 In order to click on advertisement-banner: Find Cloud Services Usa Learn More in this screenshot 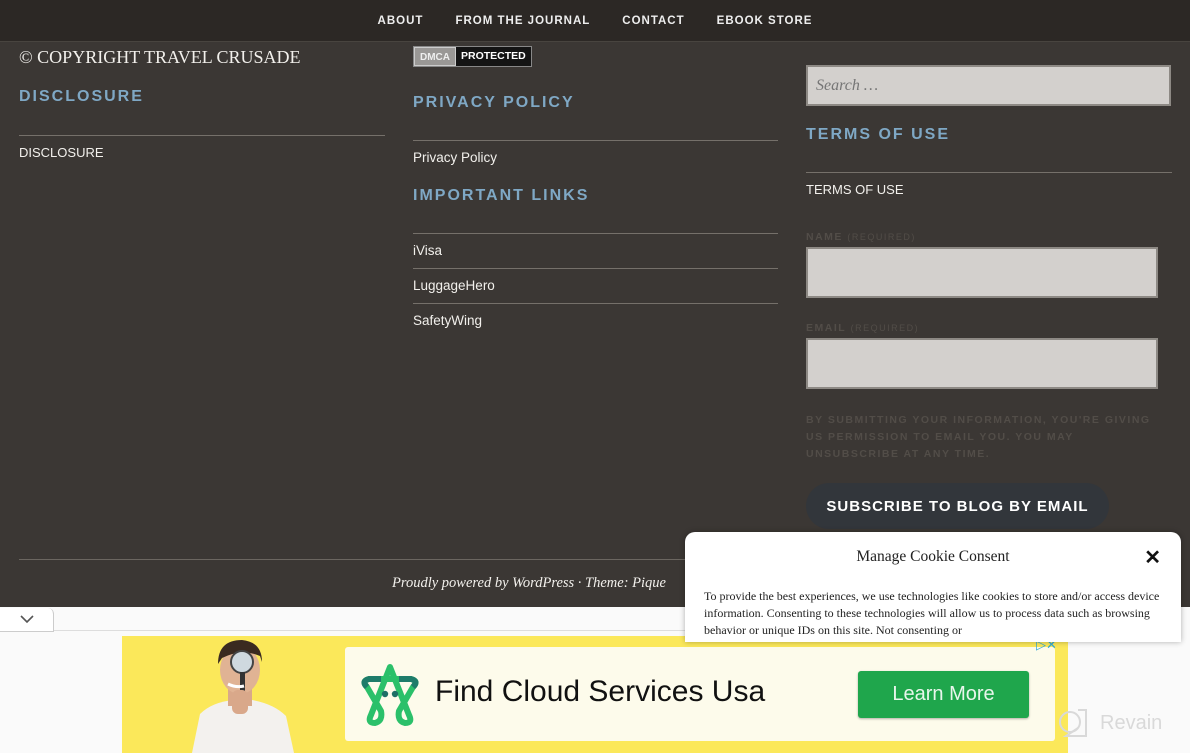, I will do `click(595, 694)`.